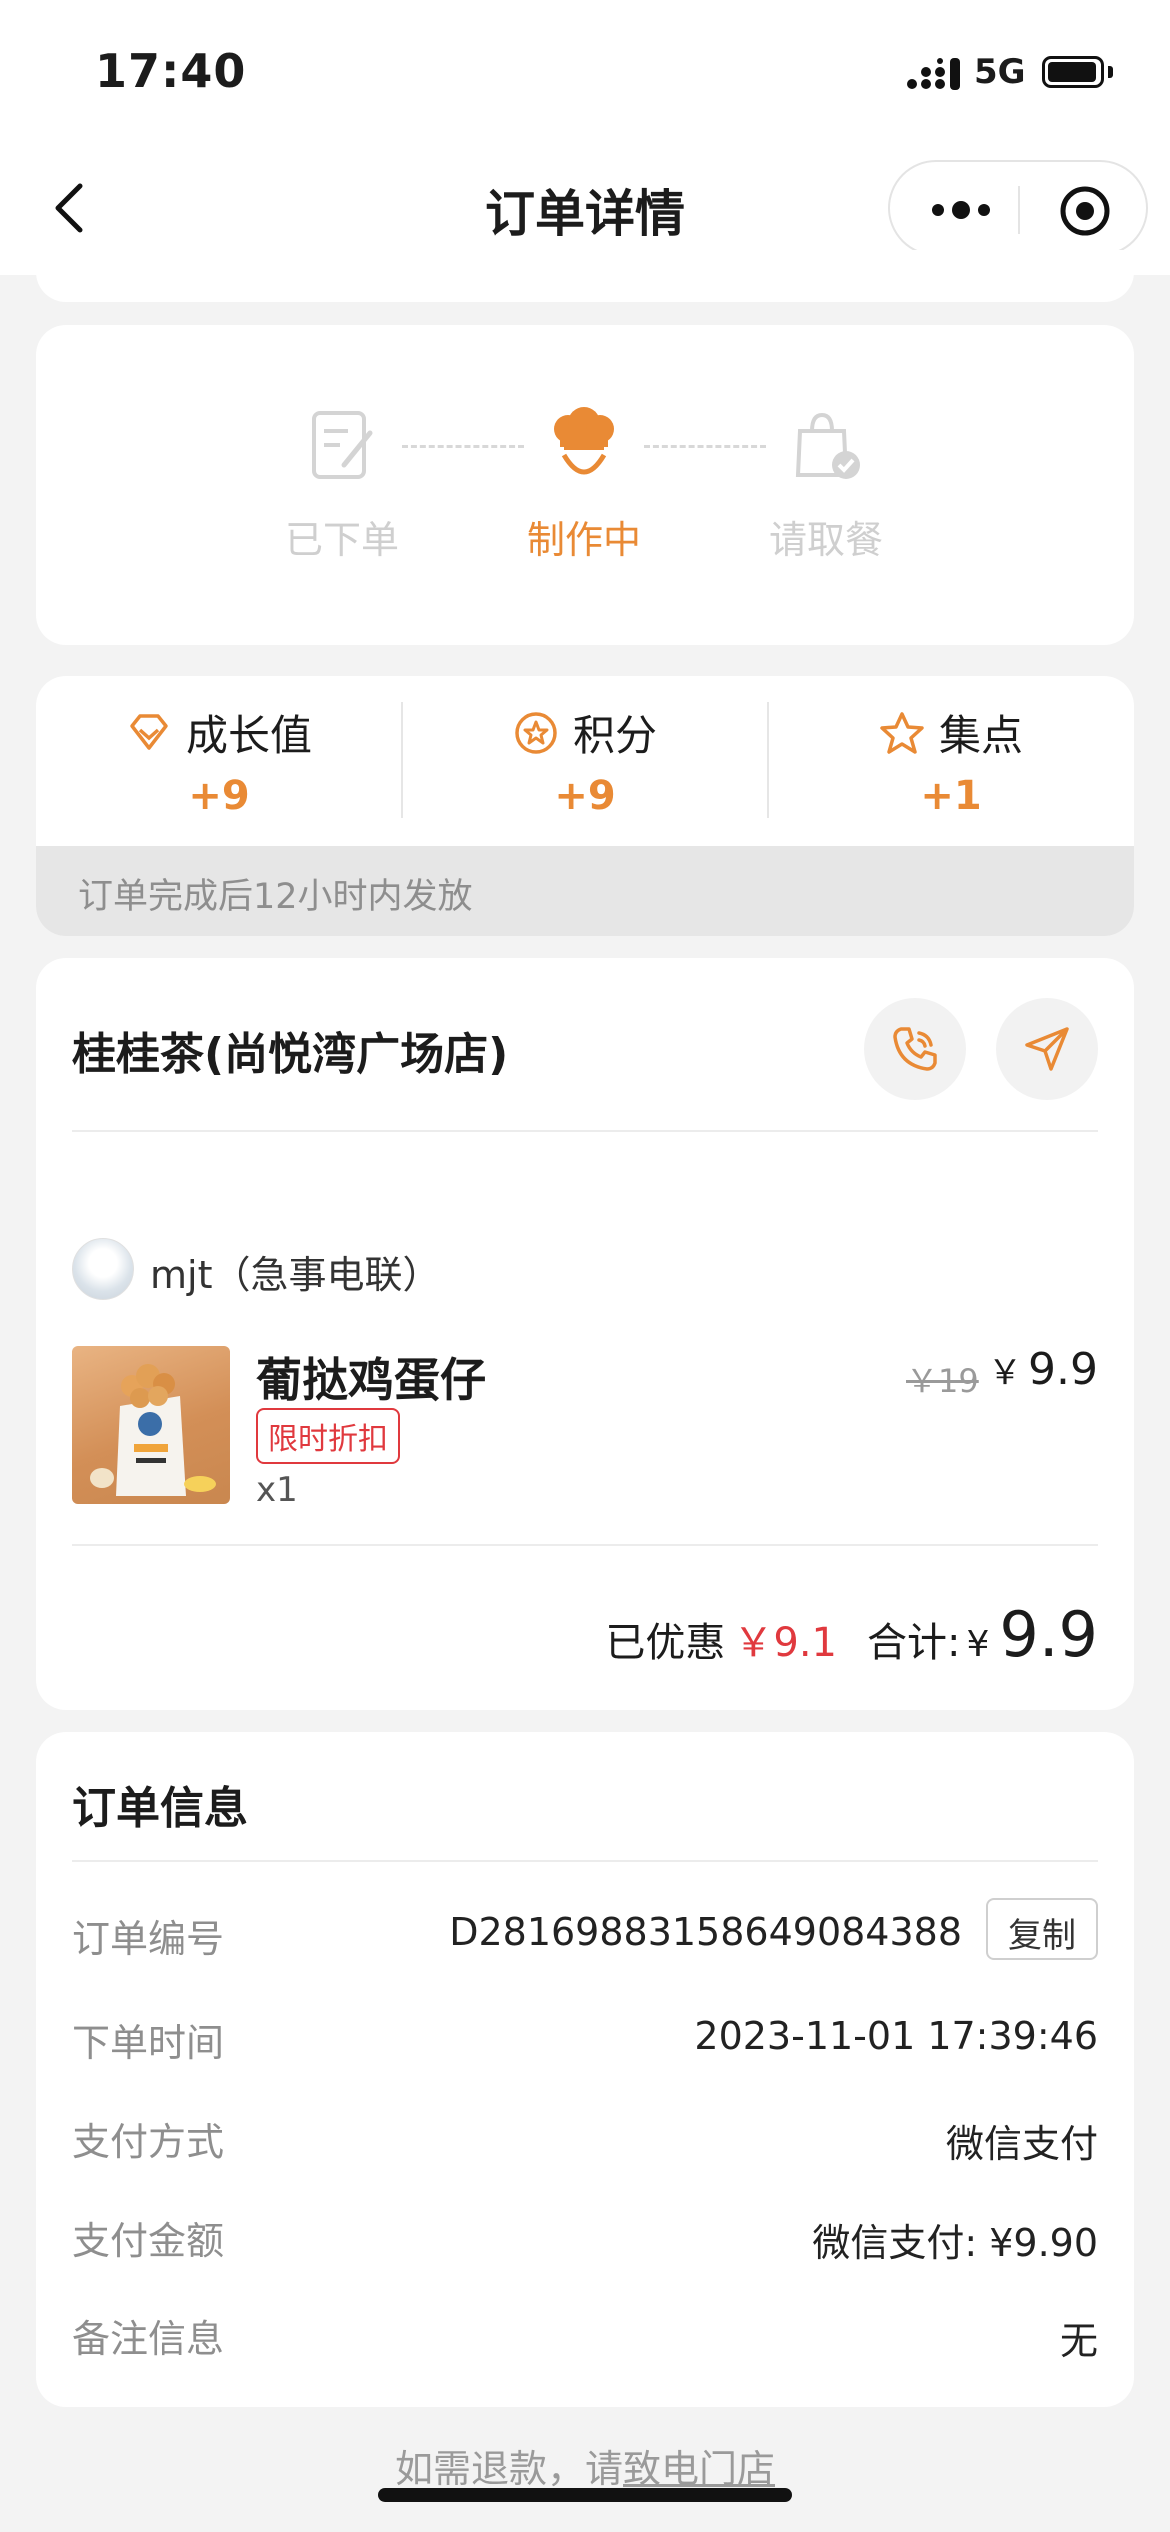  I want to click on discount-tag: 限时折扣, so click(328, 1436).